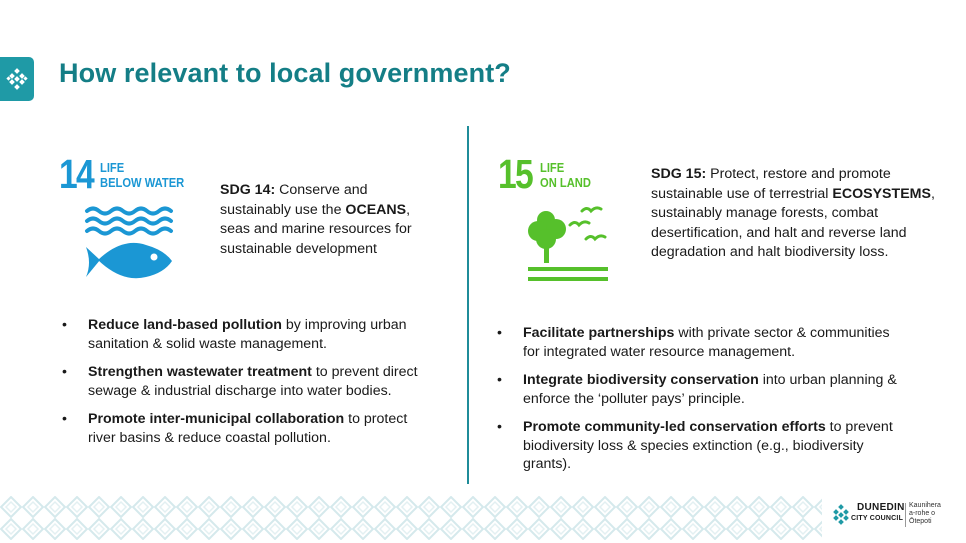  What do you see at coordinates (599, 333) in the screenshot?
I see `bullet-bold: Facilitate partnerships` at bounding box center [599, 333].